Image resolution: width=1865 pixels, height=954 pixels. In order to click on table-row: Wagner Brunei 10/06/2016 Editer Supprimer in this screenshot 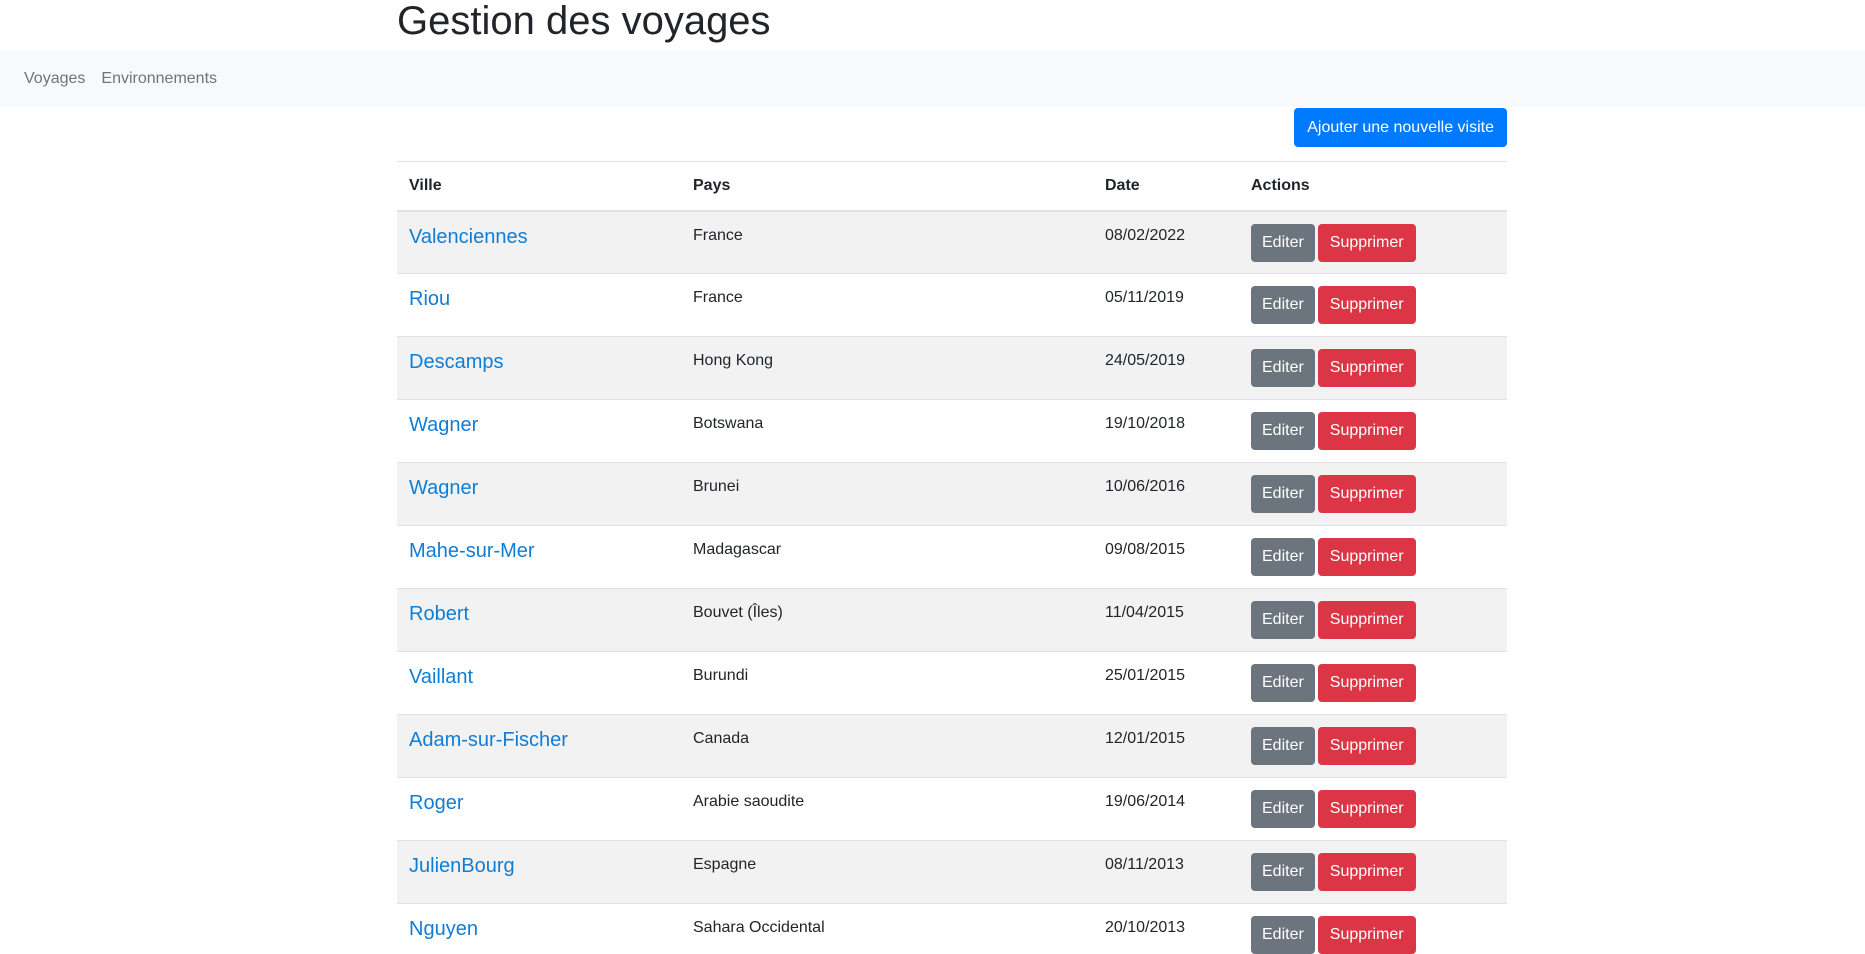, I will do `click(952, 494)`.